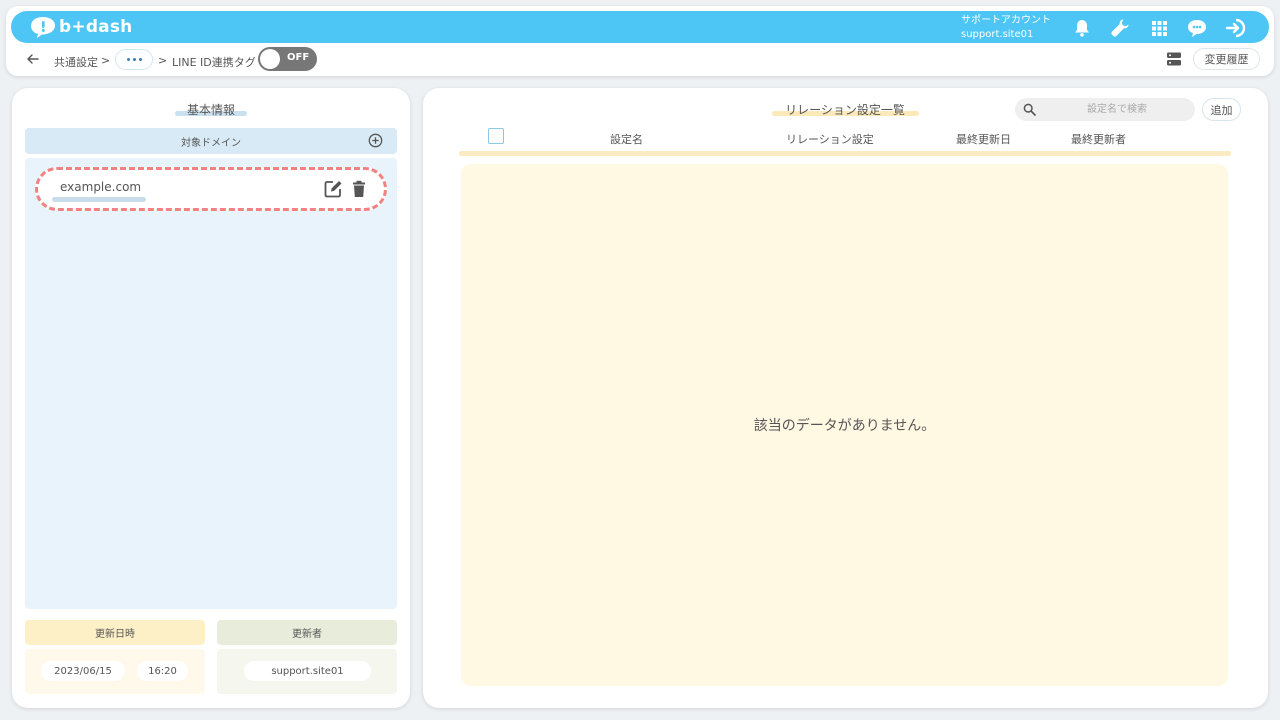  What do you see at coordinates (33, 59) in the screenshot?
I see `back-arrow-icon` at bounding box center [33, 59].